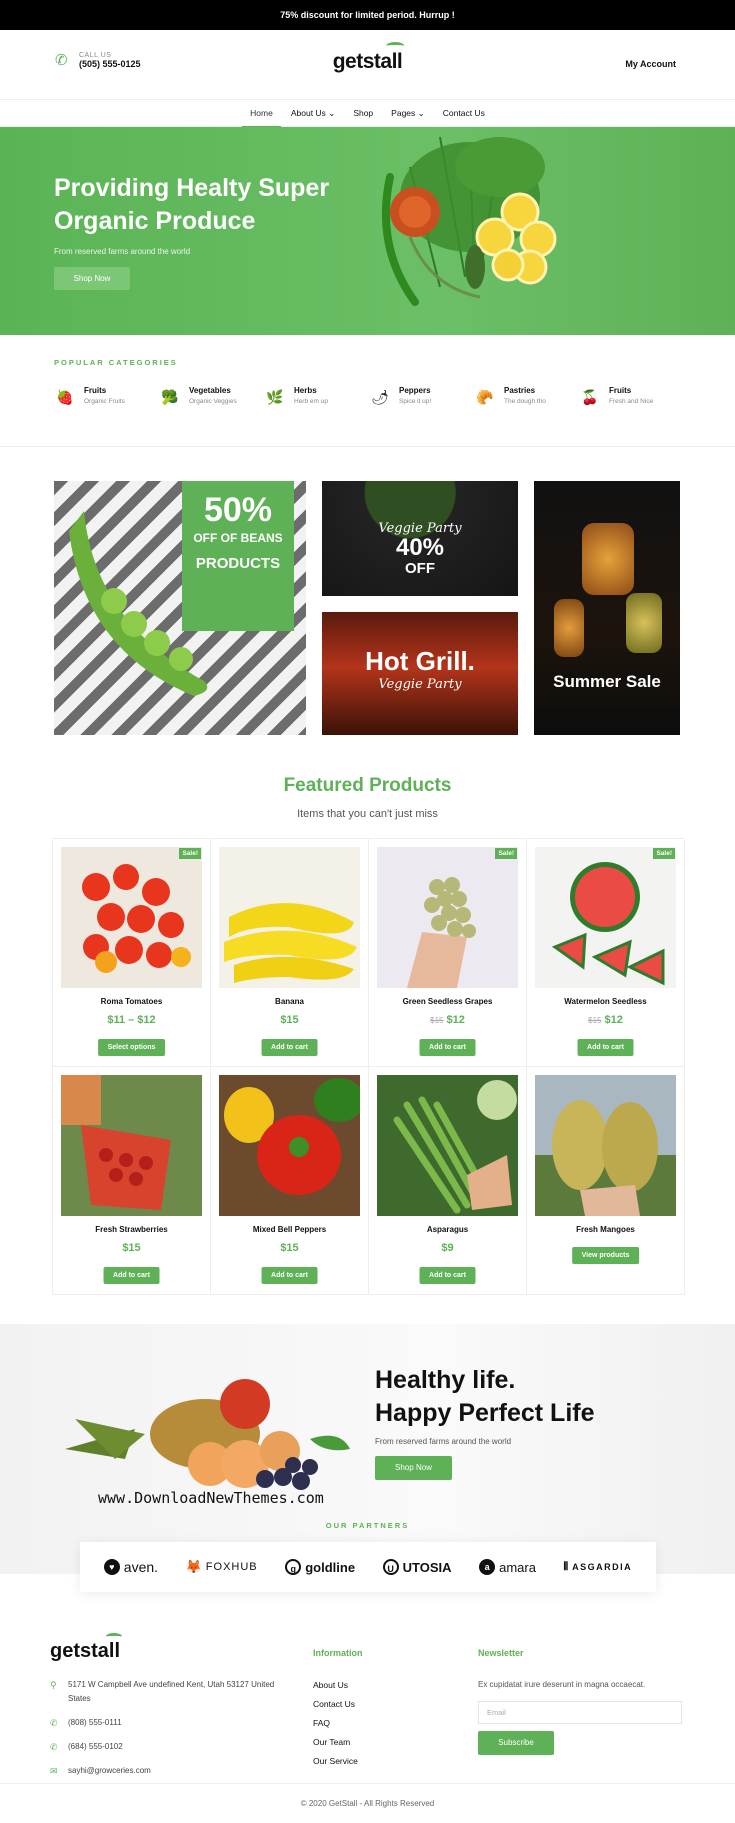 This screenshot has height=1823, width=735. What do you see at coordinates (65, 397) in the screenshot?
I see `fruit-icon: 🍓` at bounding box center [65, 397].